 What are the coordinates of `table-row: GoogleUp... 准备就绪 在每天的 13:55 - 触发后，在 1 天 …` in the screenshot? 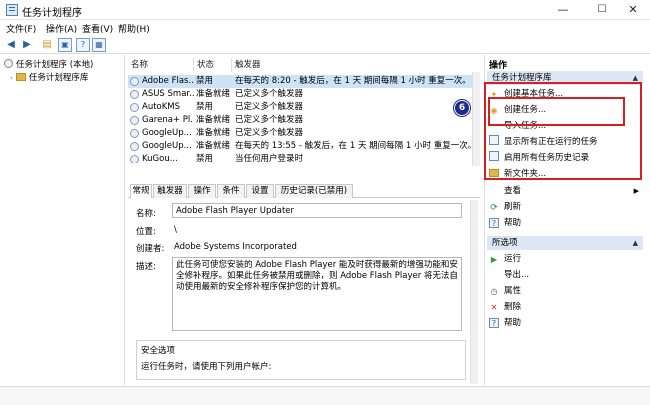 It's located at (300, 146).